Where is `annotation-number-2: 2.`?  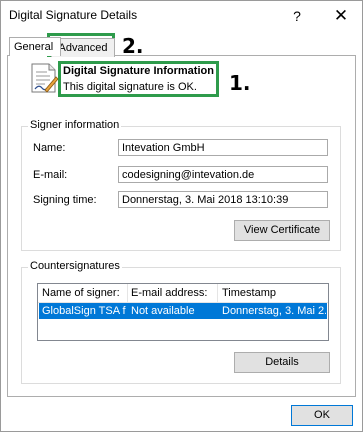 annotation-number-2: 2. is located at coordinates (133, 46).